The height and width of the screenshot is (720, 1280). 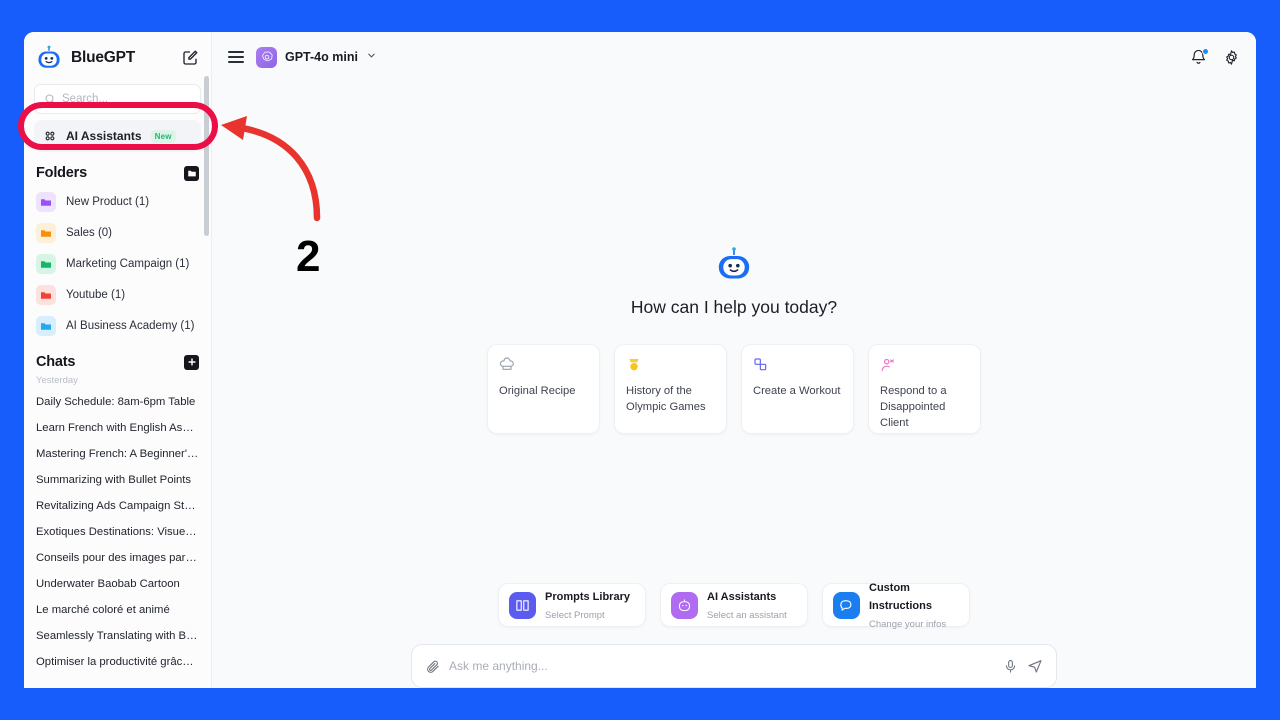 What do you see at coordinates (734, 265) in the screenshot?
I see `robot-mascot-icon` at bounding box center [734, 265].